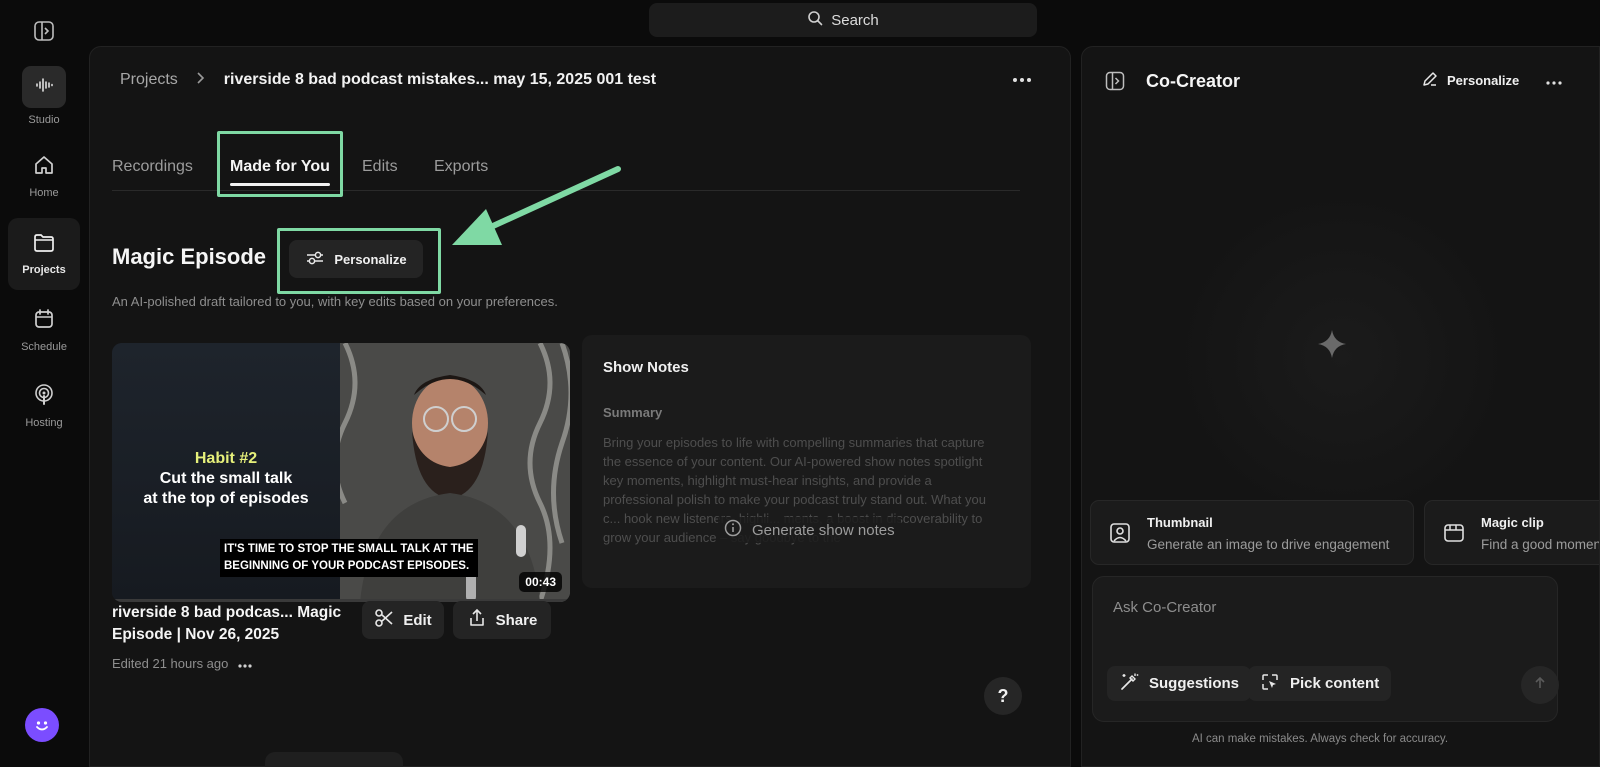  I want to click on share-button: Share, so click(502, 620).